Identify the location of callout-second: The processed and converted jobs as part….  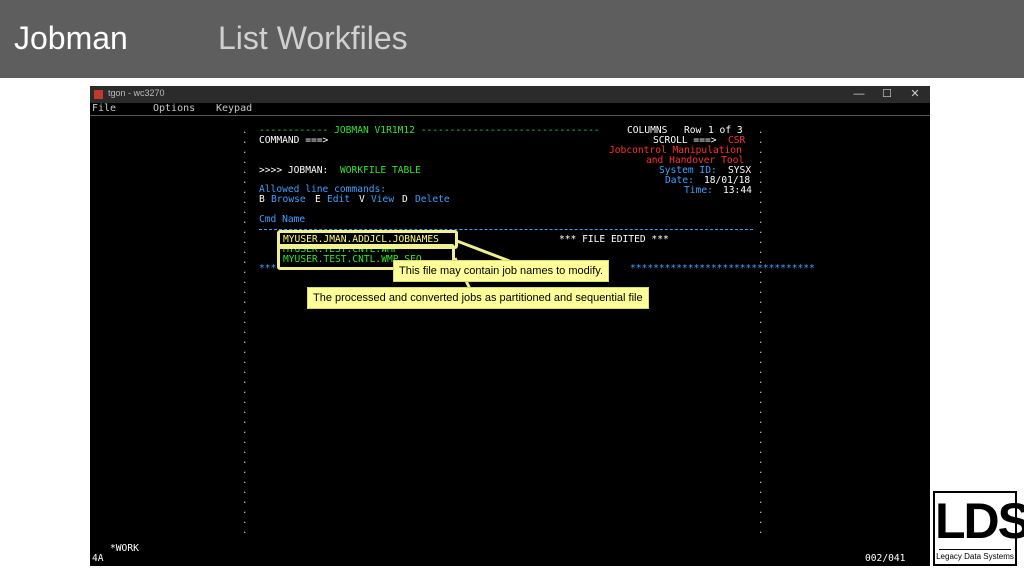
(478, 298).